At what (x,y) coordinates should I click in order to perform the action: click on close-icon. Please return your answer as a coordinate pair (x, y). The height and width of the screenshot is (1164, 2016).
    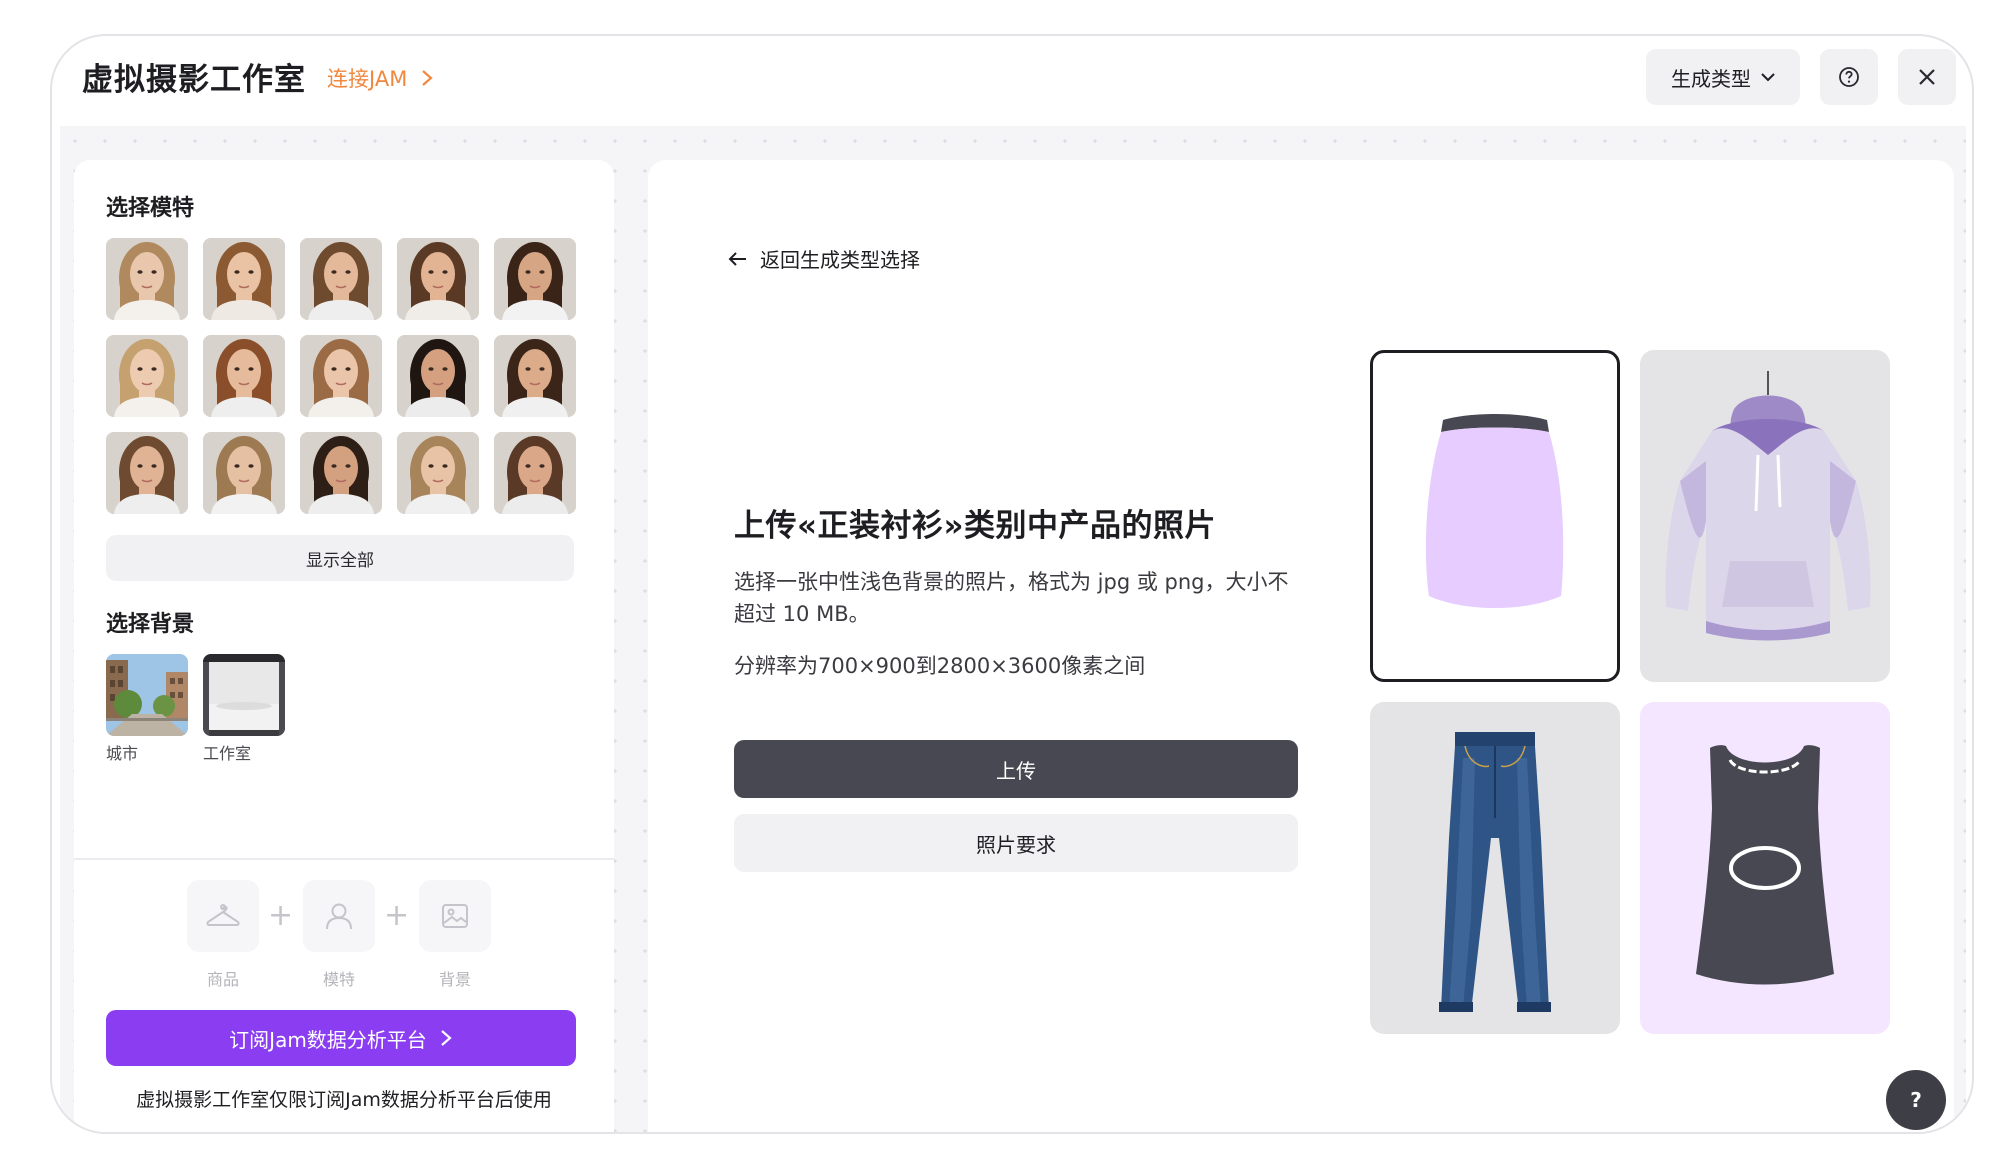
    Looking at the image, I should click on (1927, 77).